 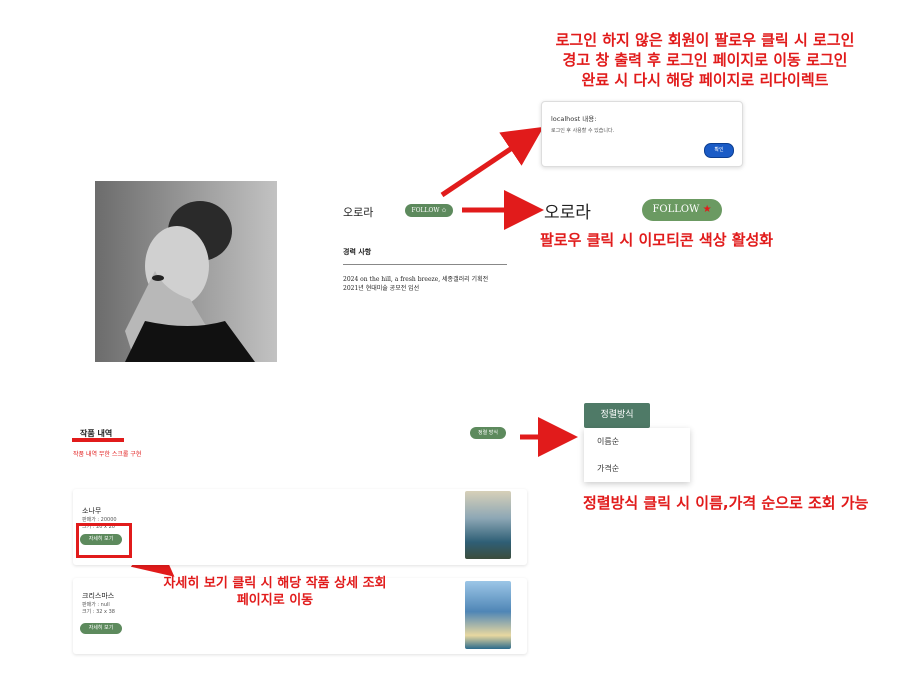 I want to click on works-highlight, so click(x=98, y=440).